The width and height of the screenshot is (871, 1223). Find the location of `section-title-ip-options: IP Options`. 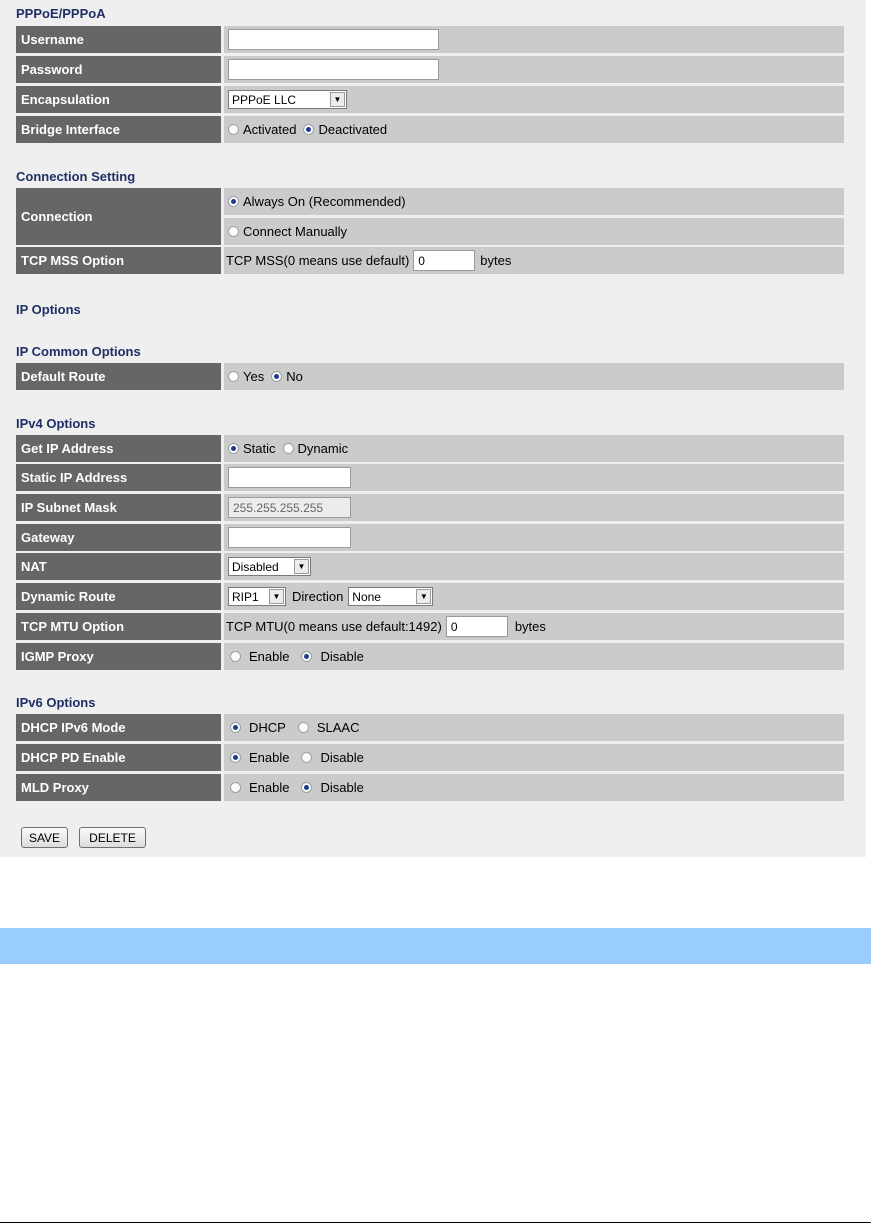

section-title-ip-options: IP Options is located at coordinates (48, 309).